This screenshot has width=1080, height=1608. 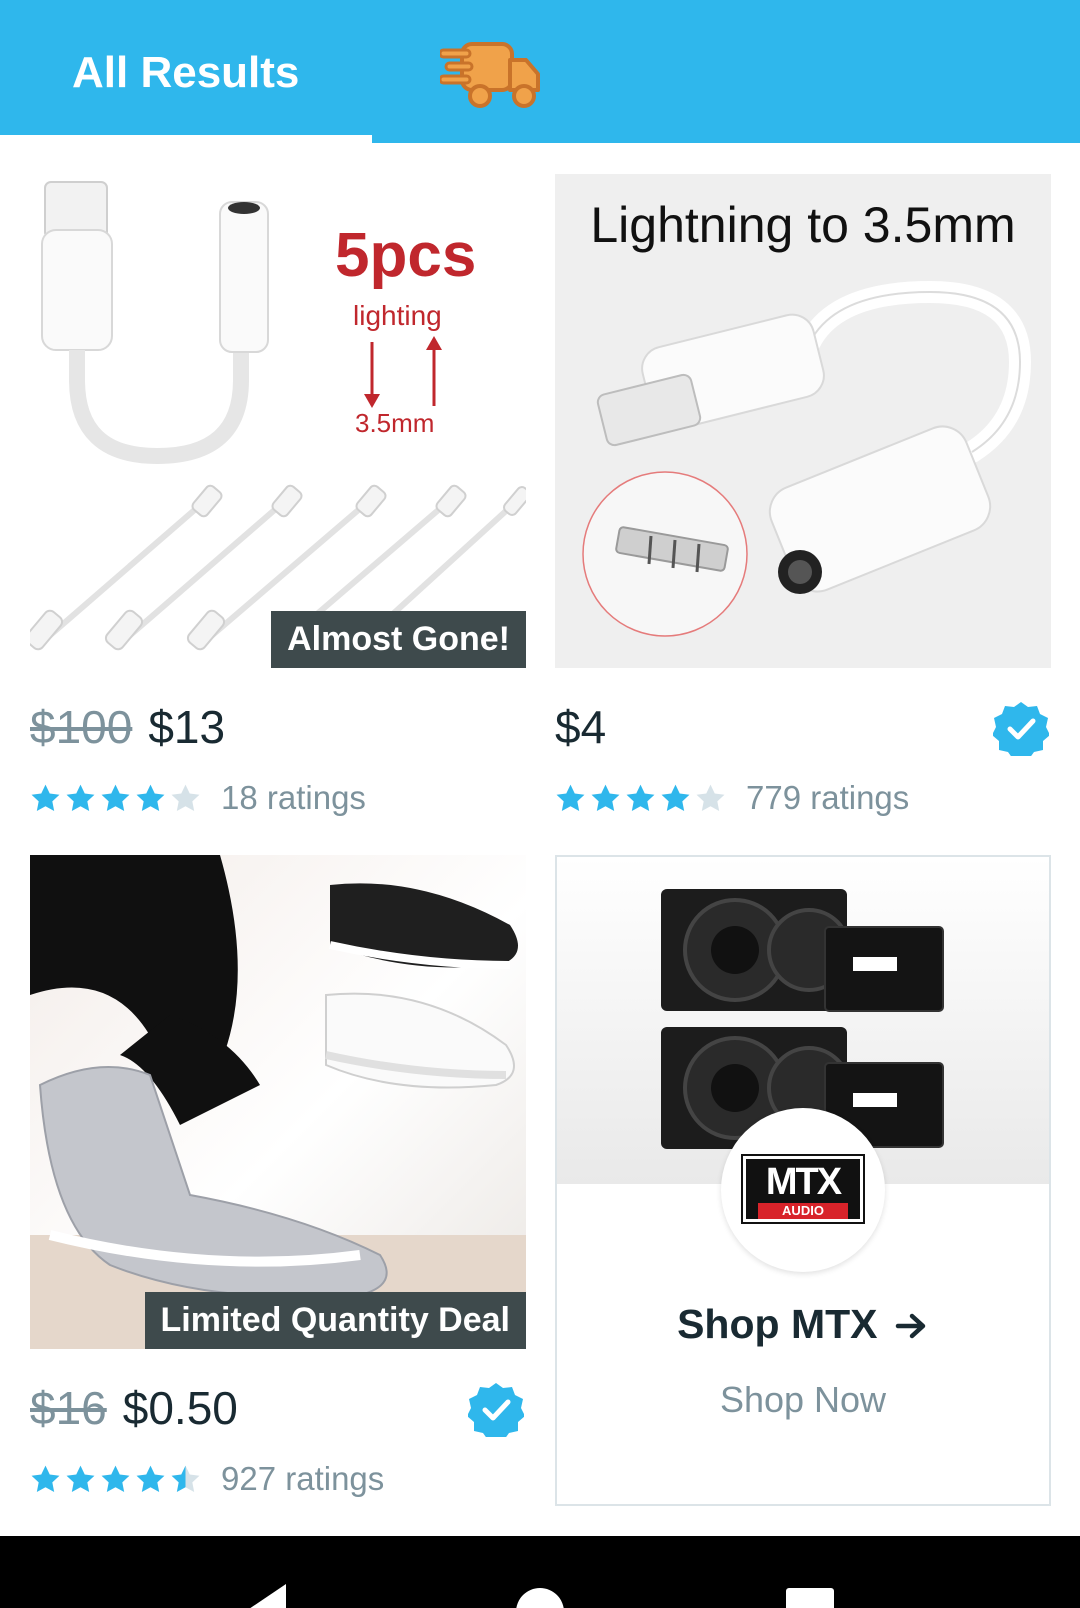 What do you see at coordinates (180, 1408) in the screenshot?
I see `sale-price: $0.50` at bounding box center [180, 1408].